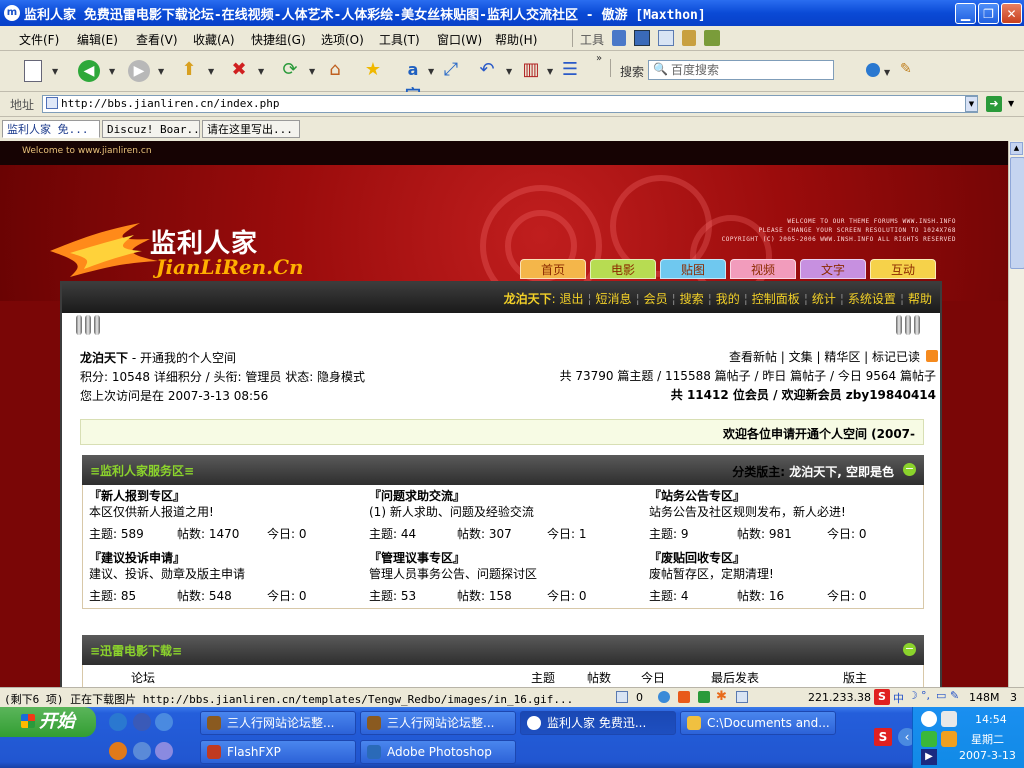 Image resolution: width=1024 pixels, height=768 pixels. I want to click on popup-block-icon, so click(684, 697).